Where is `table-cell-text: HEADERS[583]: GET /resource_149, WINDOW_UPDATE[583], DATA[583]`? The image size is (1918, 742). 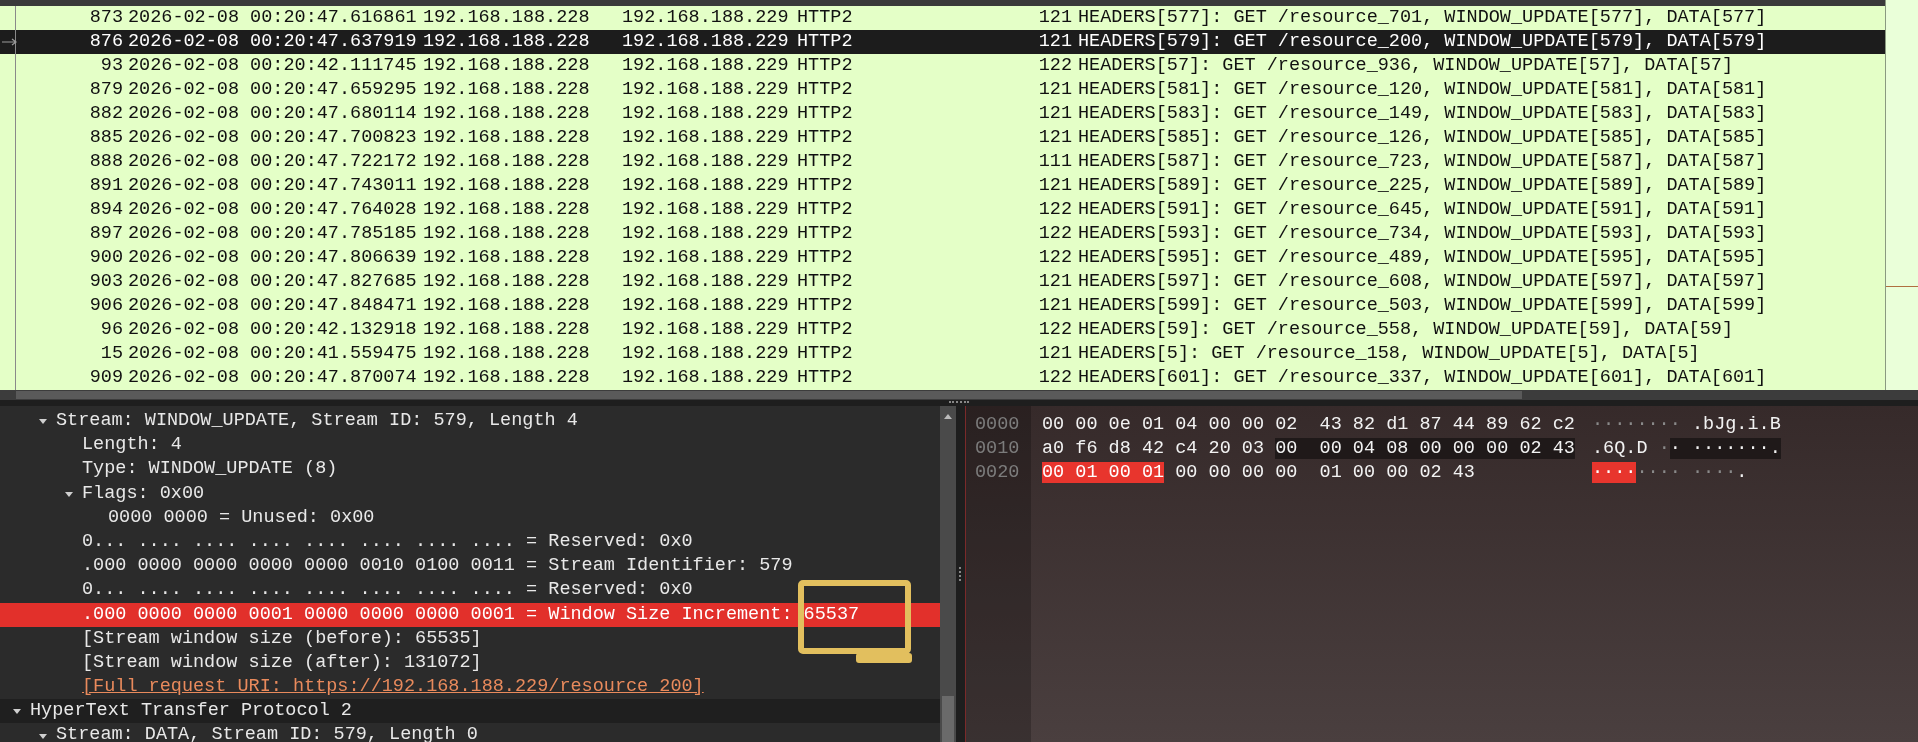
table-cell-text: HEADERS[583]: GET /resource_149, WINDOW_UPDATE[583], DATA[583] is located at coordinates (1422, 114).